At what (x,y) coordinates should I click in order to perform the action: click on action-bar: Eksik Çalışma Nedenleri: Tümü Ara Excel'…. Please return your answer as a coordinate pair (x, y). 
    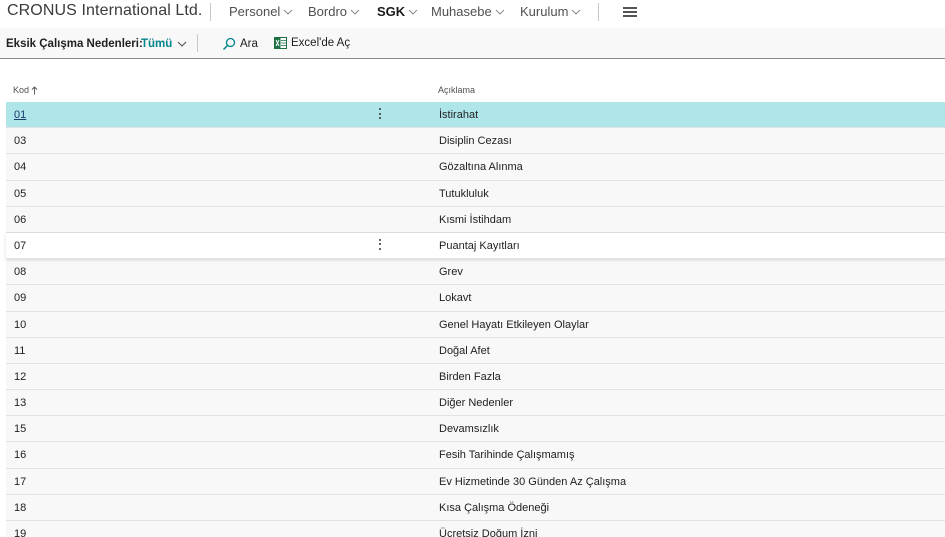
    Looking at the image, I should click on (472, 43).